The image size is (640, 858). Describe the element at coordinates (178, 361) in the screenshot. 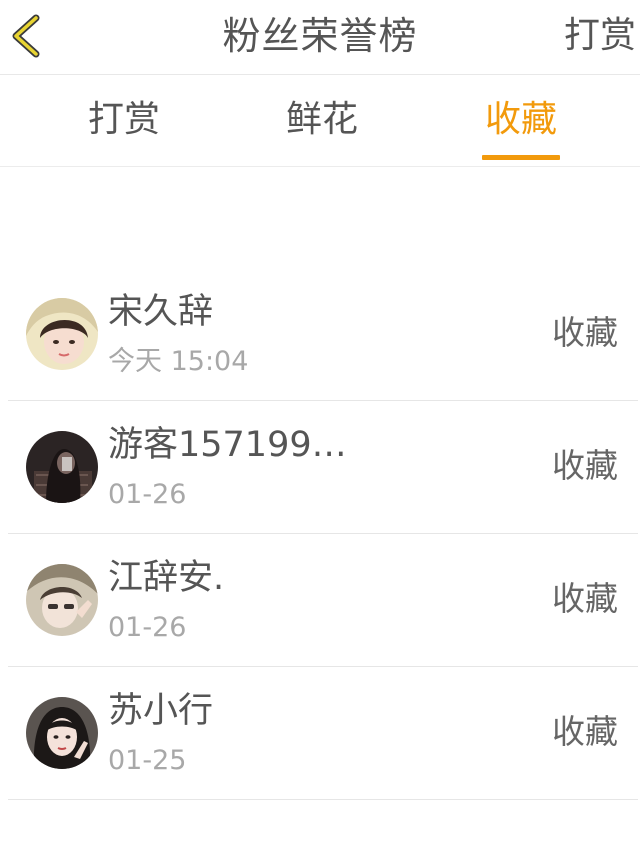

I see `timestamp: 今天 15:04` at that location.